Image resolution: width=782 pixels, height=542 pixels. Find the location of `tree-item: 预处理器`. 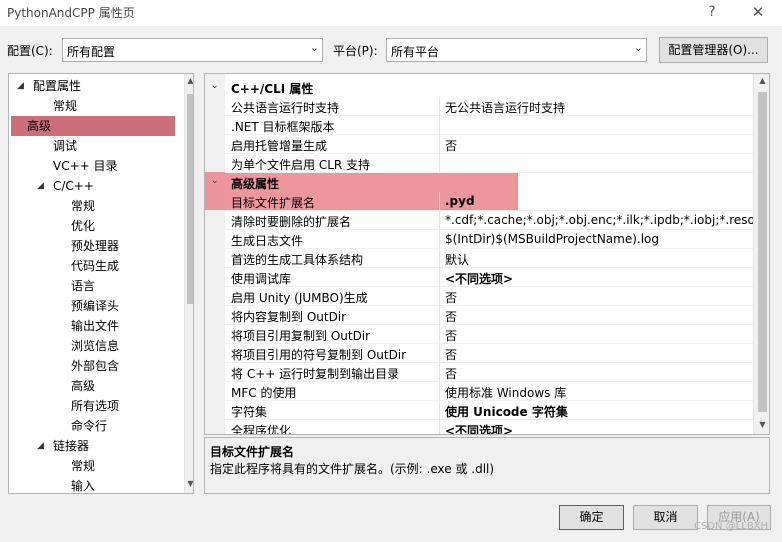

tree-item: 预处理器 is located at coordinates (94, 246).